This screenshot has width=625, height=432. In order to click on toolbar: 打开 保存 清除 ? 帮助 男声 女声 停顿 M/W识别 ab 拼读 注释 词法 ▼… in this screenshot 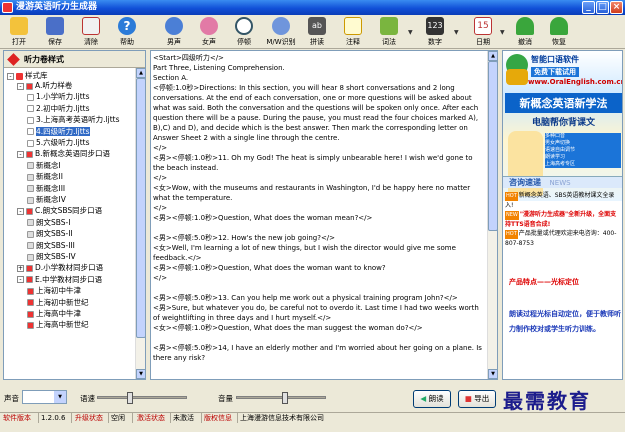, I will do `click(312, 32)`.